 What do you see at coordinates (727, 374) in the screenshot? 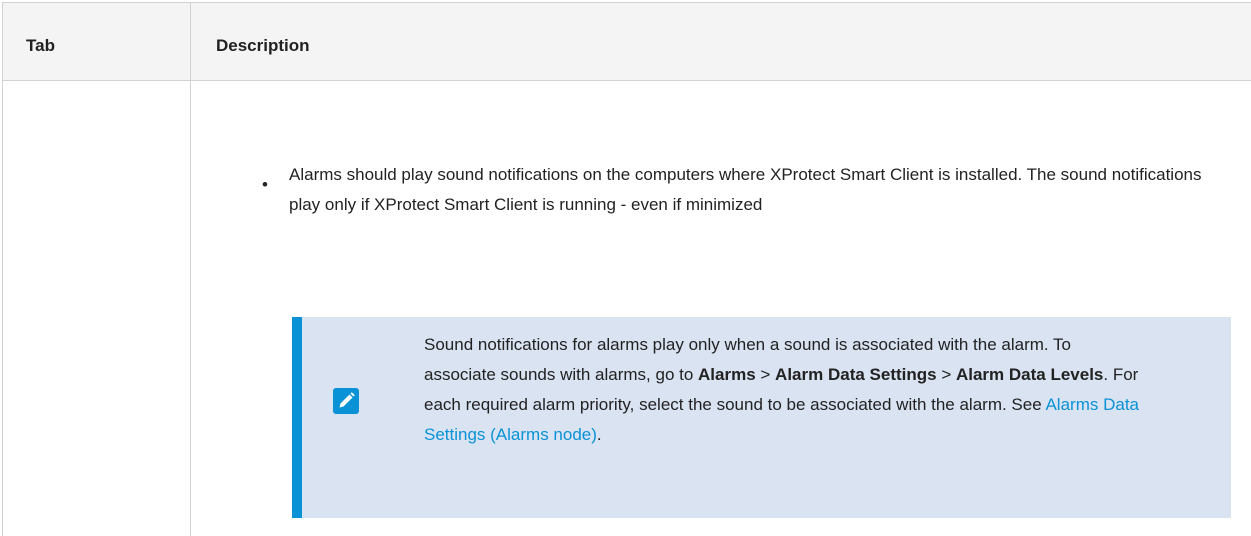
I see `menu-alarms: Alarms` at bounding box center [727, 374].